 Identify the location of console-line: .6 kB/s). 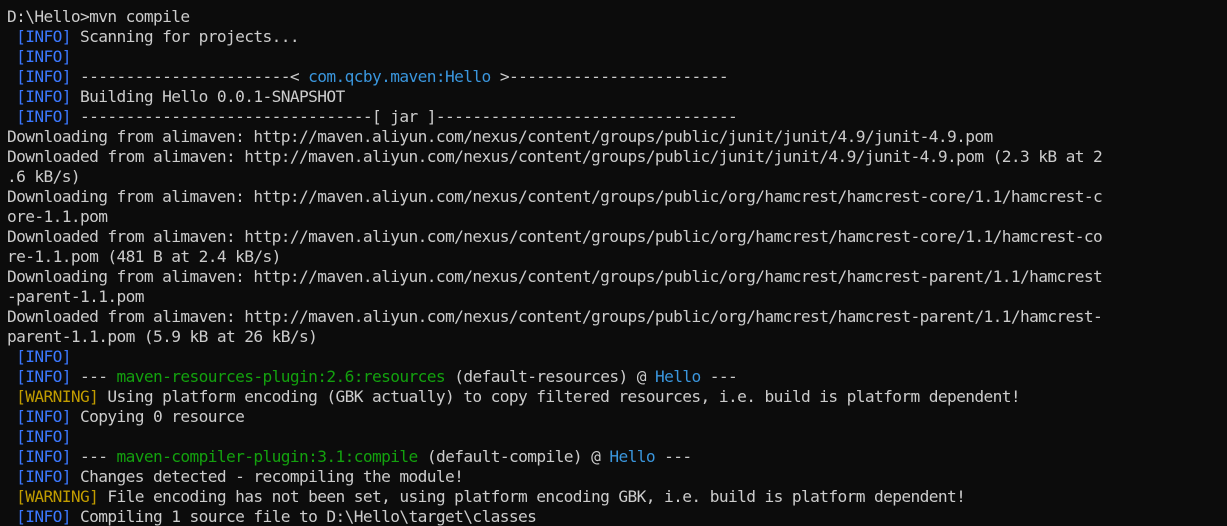
(613, 177).